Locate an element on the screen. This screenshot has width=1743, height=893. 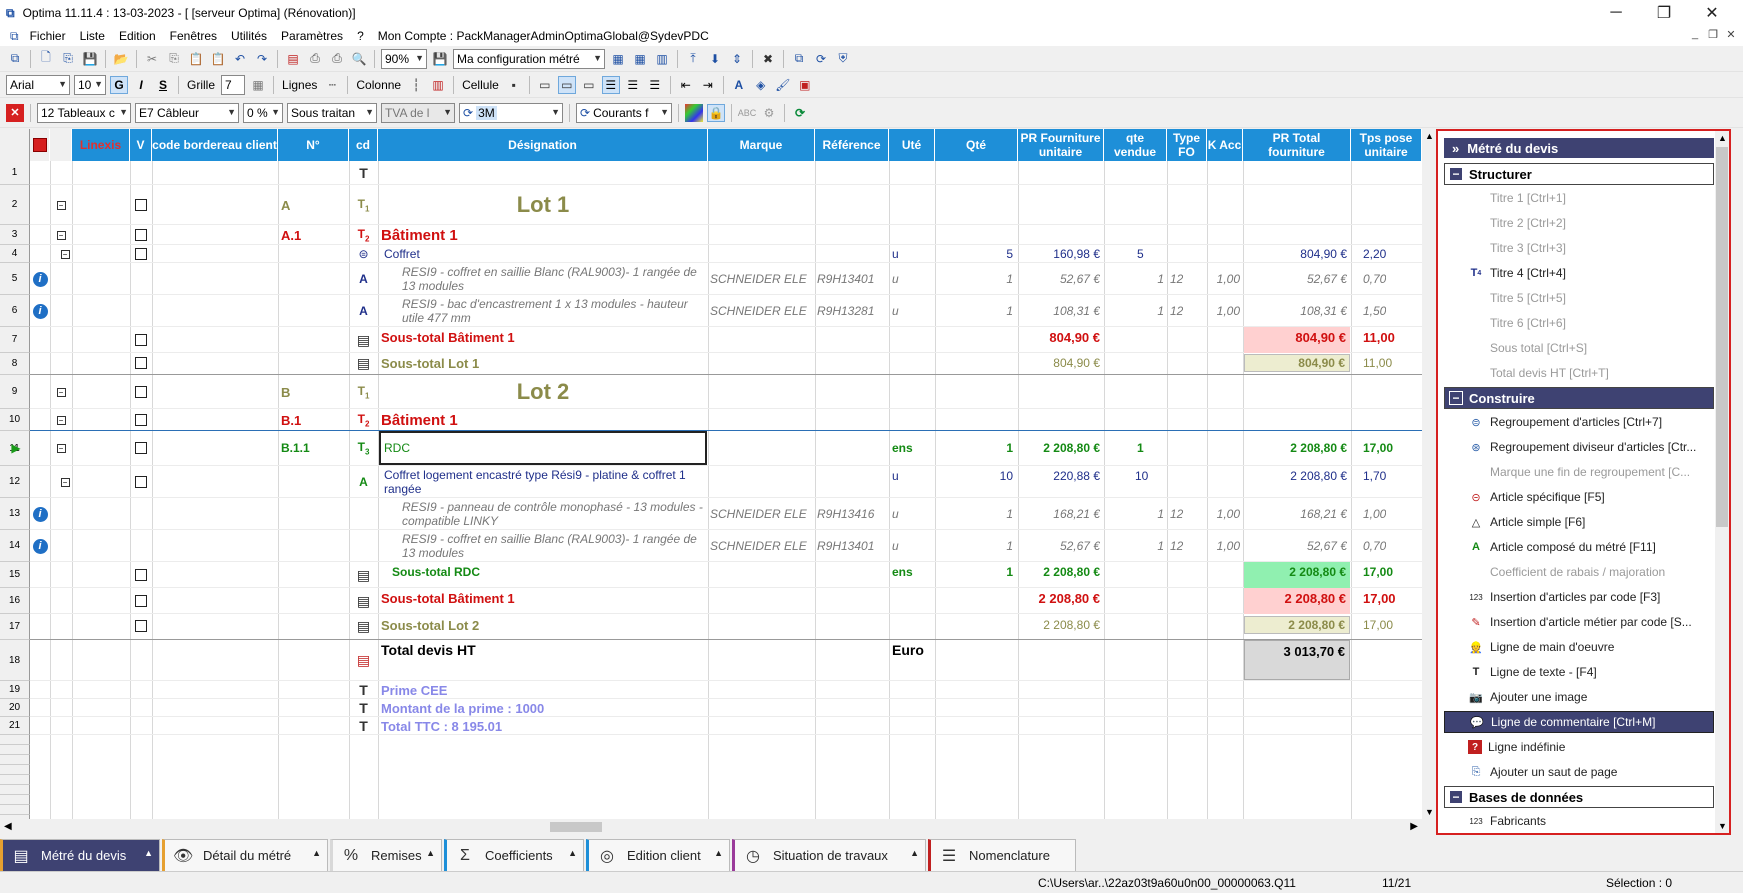
col-reference: Référence is located at coordinates (852, 145).